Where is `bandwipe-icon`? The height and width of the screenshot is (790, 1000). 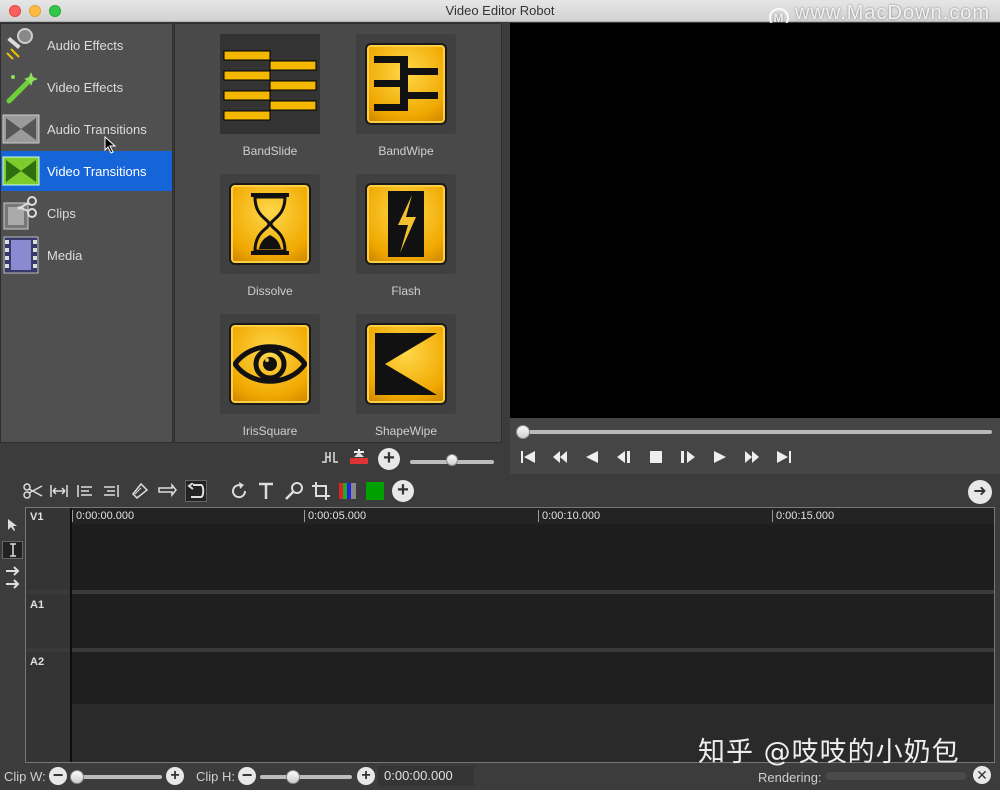
bandwipe-icon is located at coordinates (406, 84).